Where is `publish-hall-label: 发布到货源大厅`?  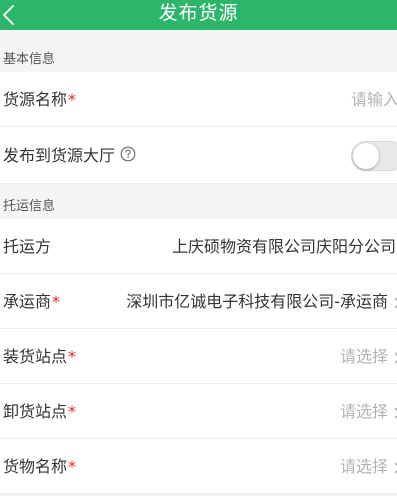
publish-hall-label: 发布到货源大厅 is located at coordinates (69, 156).